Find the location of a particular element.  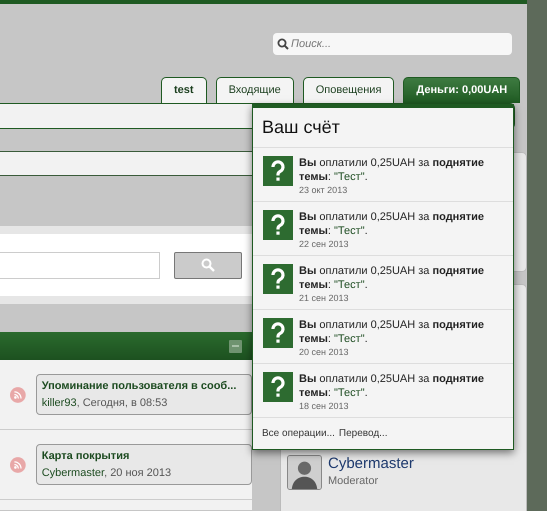

post-date: , 20 ноя 2013 is located at coordinates (138, 472).